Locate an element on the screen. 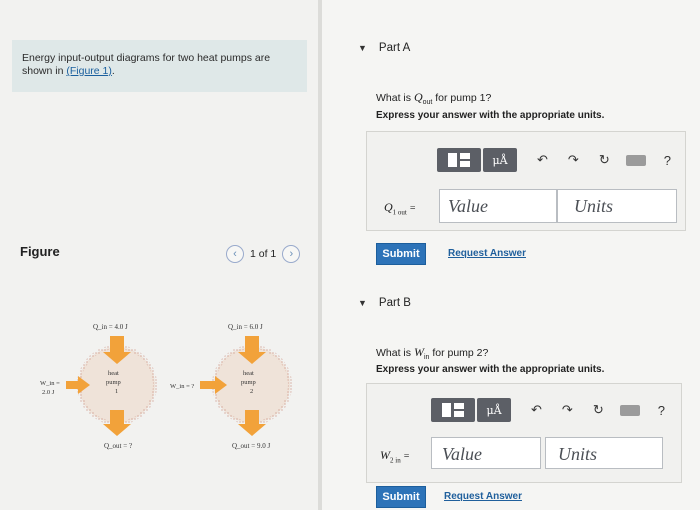  part-a-request-answer-link: Request Answer is located at coordinates (487, 253).